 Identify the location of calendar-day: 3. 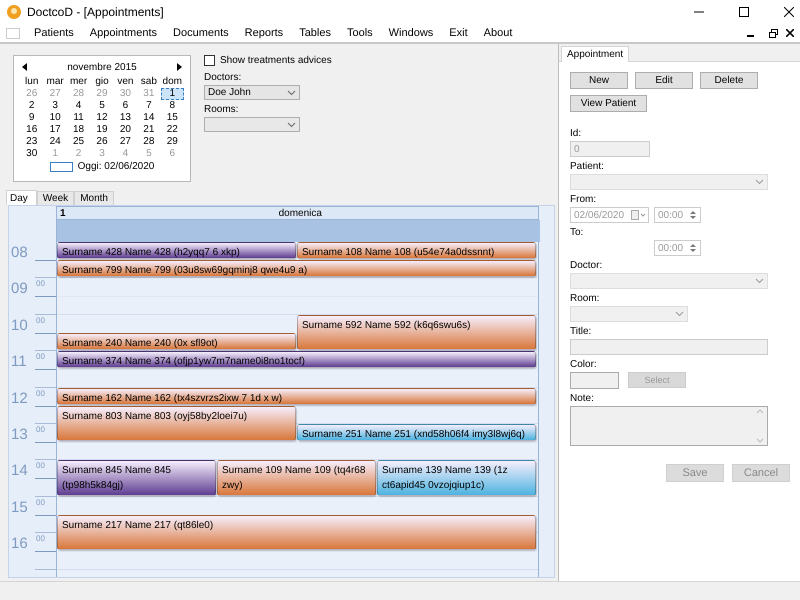
(55, 106).